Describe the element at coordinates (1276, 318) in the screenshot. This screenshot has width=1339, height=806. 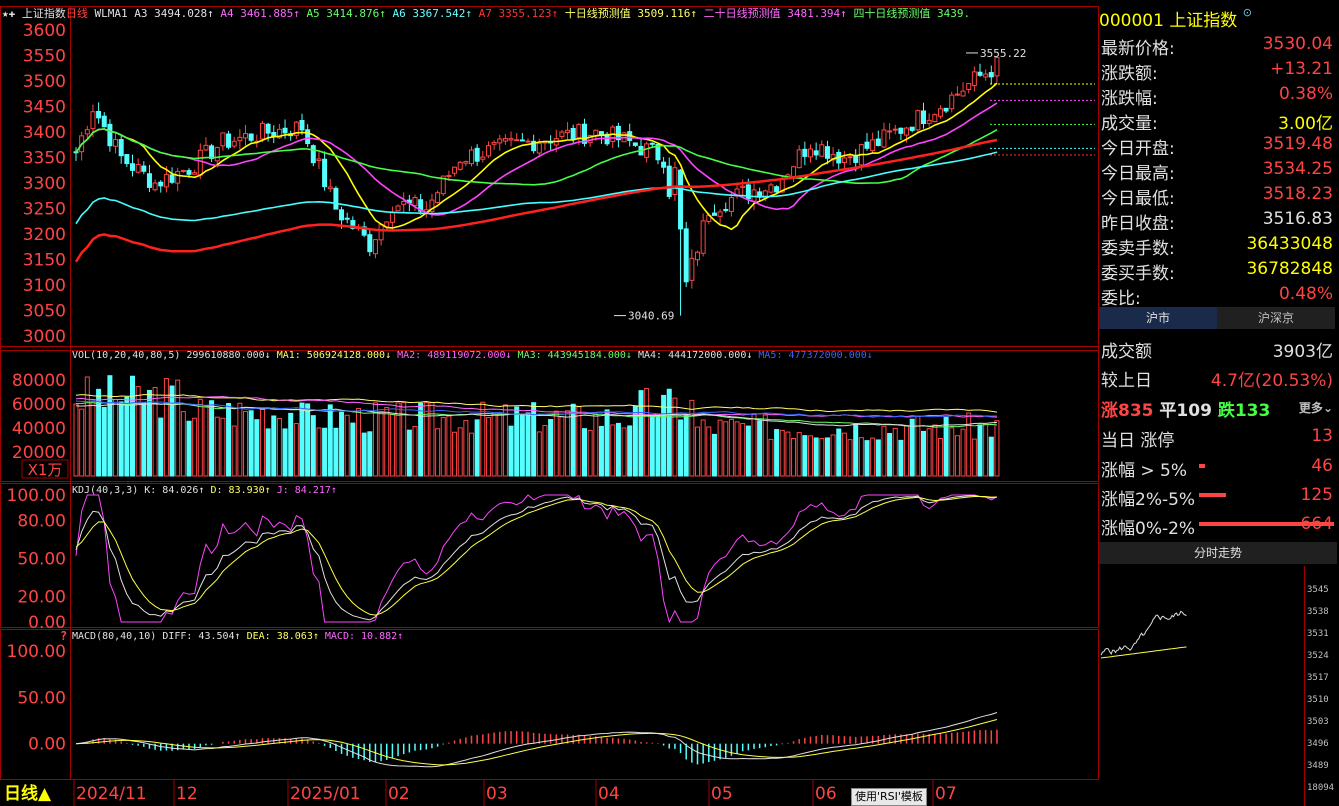
I see `tab-sh-sz-bj: 沪深京` at that location.